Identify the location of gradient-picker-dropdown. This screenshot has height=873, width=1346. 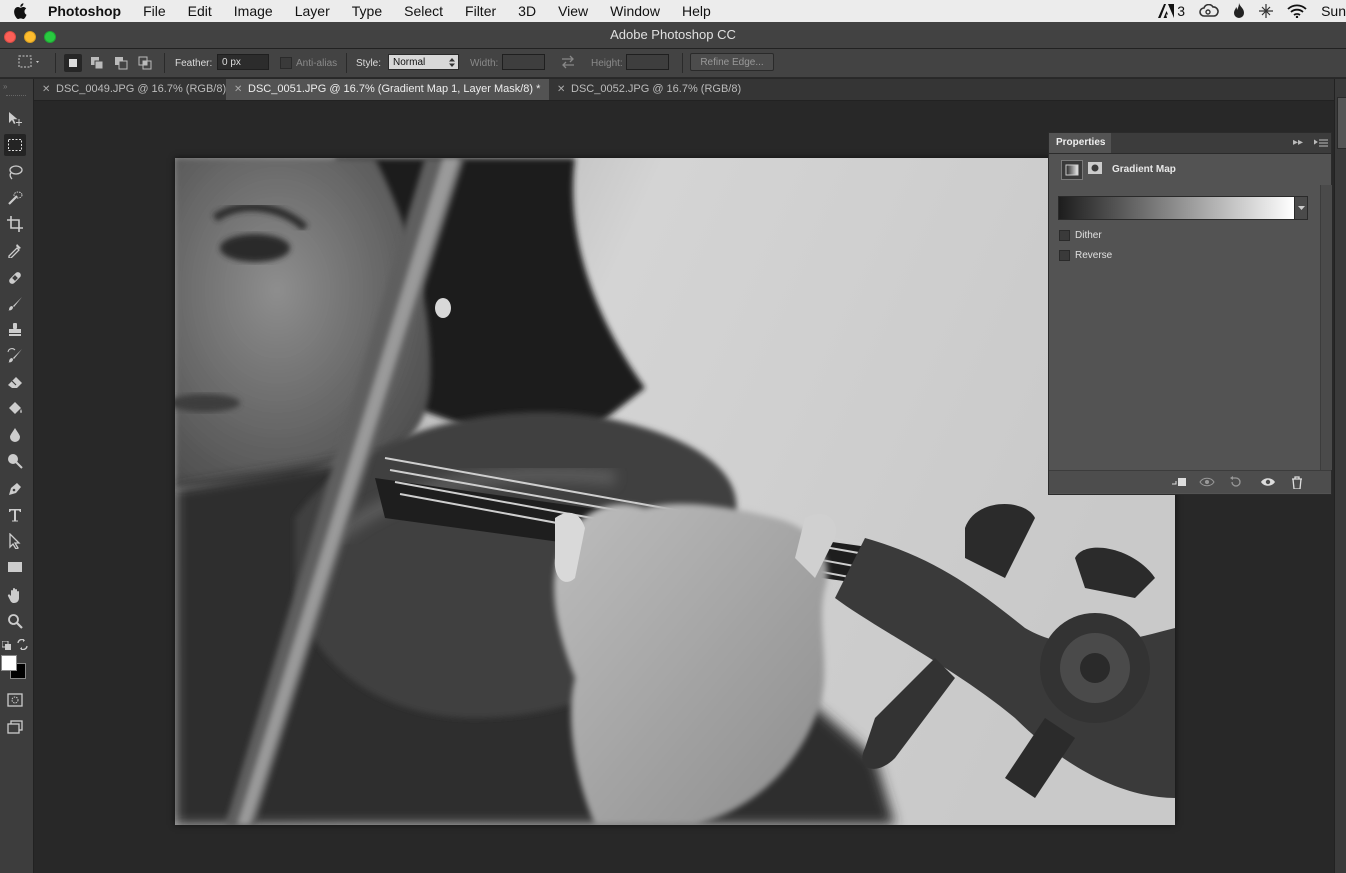
(1301, 208).